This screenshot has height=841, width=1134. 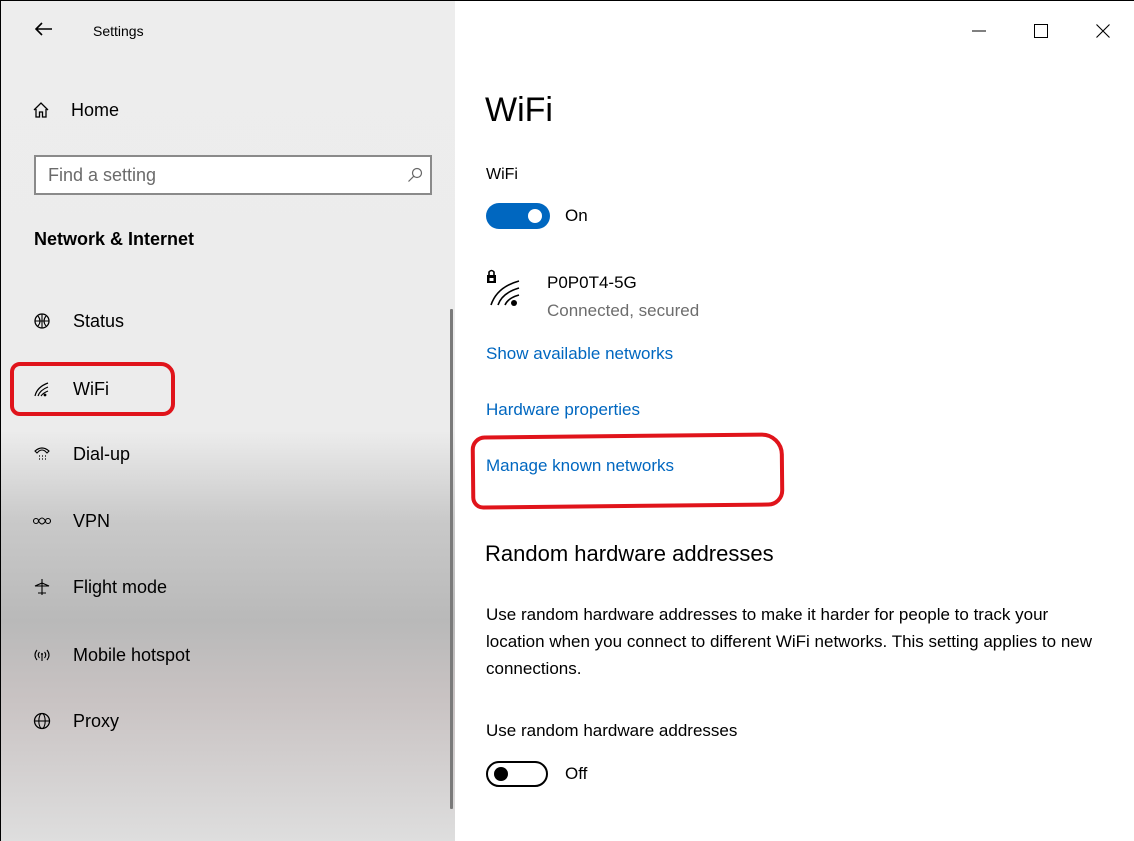 I want to click on hardware-properties-link: Hardware properties, so click(x=563, y=410).